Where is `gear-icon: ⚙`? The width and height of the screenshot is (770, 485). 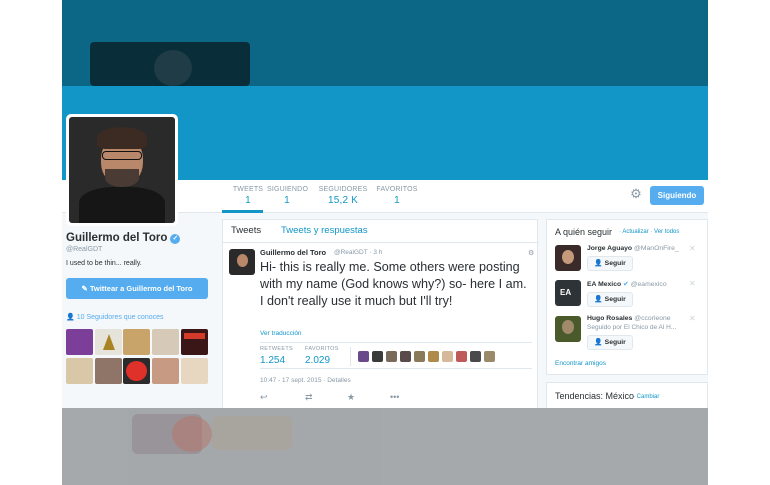
gear-icon: ⚙ is located at coordinates (636, 194).